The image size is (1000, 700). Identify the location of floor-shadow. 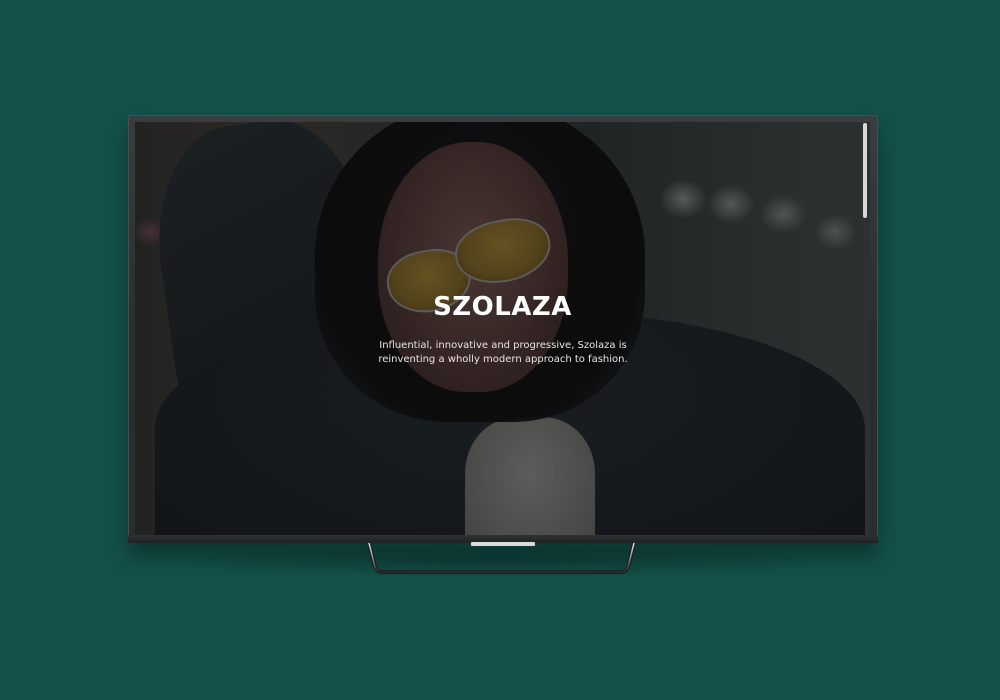
(500, 563).